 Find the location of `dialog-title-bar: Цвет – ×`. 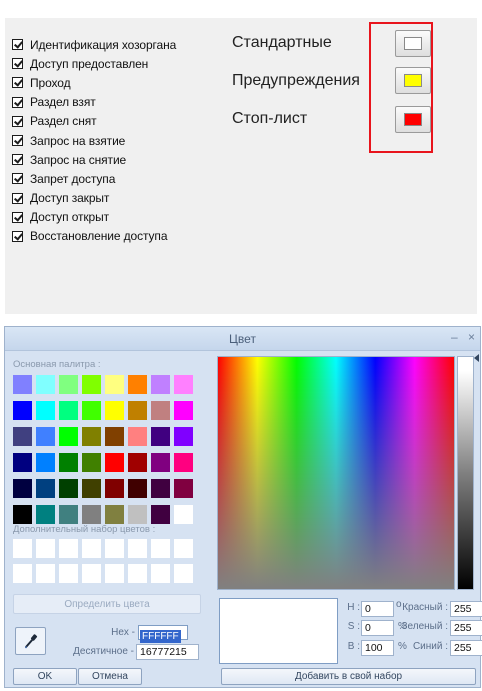

dialog-title-bar: Цвет – × is located at coordinates (242, 339).